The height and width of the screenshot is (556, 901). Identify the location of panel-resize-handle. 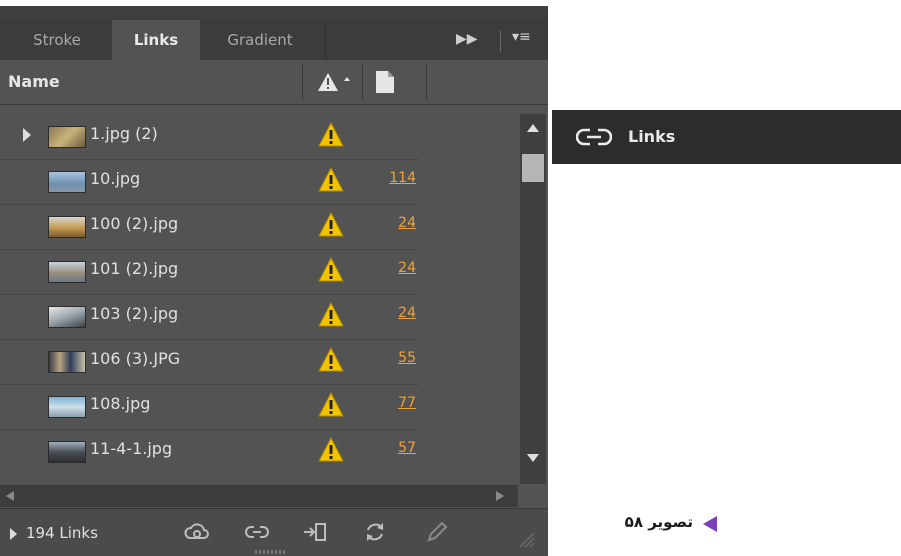
(270, 552).